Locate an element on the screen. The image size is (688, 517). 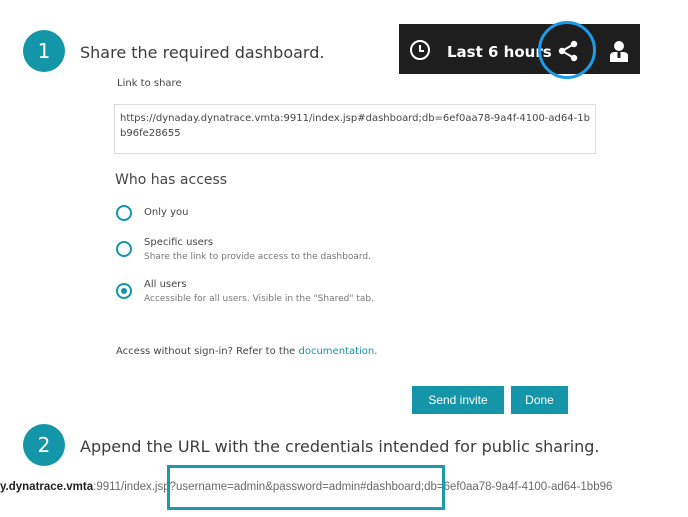
signin-note-end: . is located at coordinates (376, 351).